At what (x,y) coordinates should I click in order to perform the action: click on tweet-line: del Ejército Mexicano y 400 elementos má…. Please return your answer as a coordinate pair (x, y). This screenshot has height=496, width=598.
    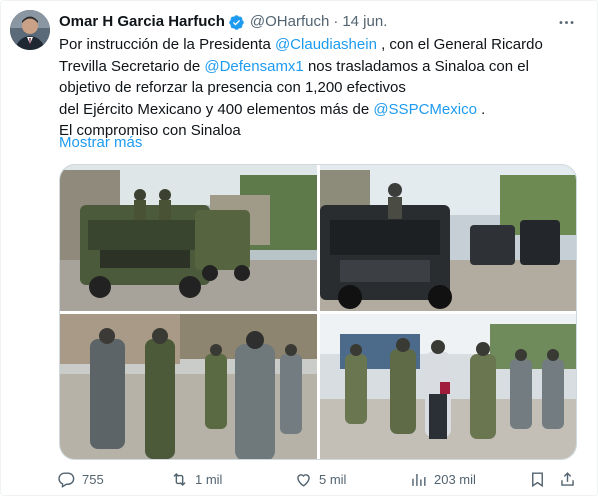
    Looking at the image, I should click on (319, 110).